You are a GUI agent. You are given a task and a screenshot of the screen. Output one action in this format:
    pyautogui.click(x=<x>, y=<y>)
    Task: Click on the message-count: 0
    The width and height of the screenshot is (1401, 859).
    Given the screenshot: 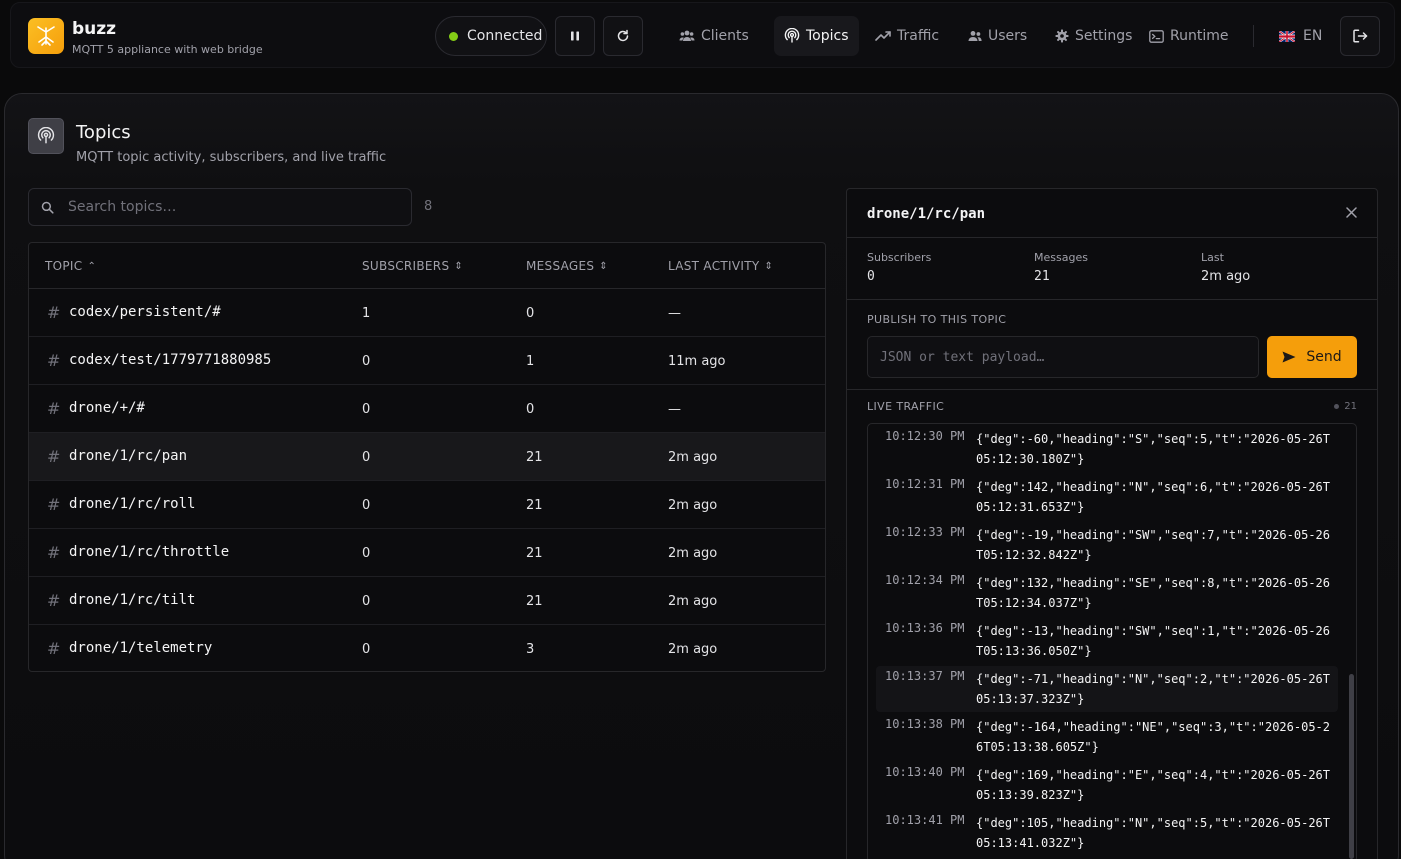 What is the action you would take?
    pyautogui.click(x=530, y=409)
    